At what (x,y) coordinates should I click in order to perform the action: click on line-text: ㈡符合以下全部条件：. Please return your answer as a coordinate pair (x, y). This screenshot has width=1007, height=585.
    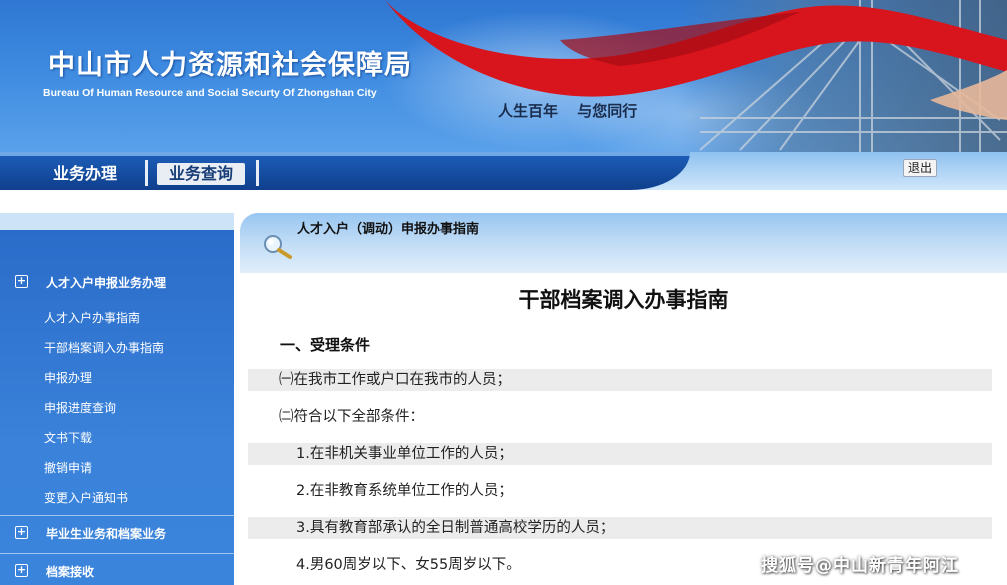
    Looking at the image, I should click on (351, 417).